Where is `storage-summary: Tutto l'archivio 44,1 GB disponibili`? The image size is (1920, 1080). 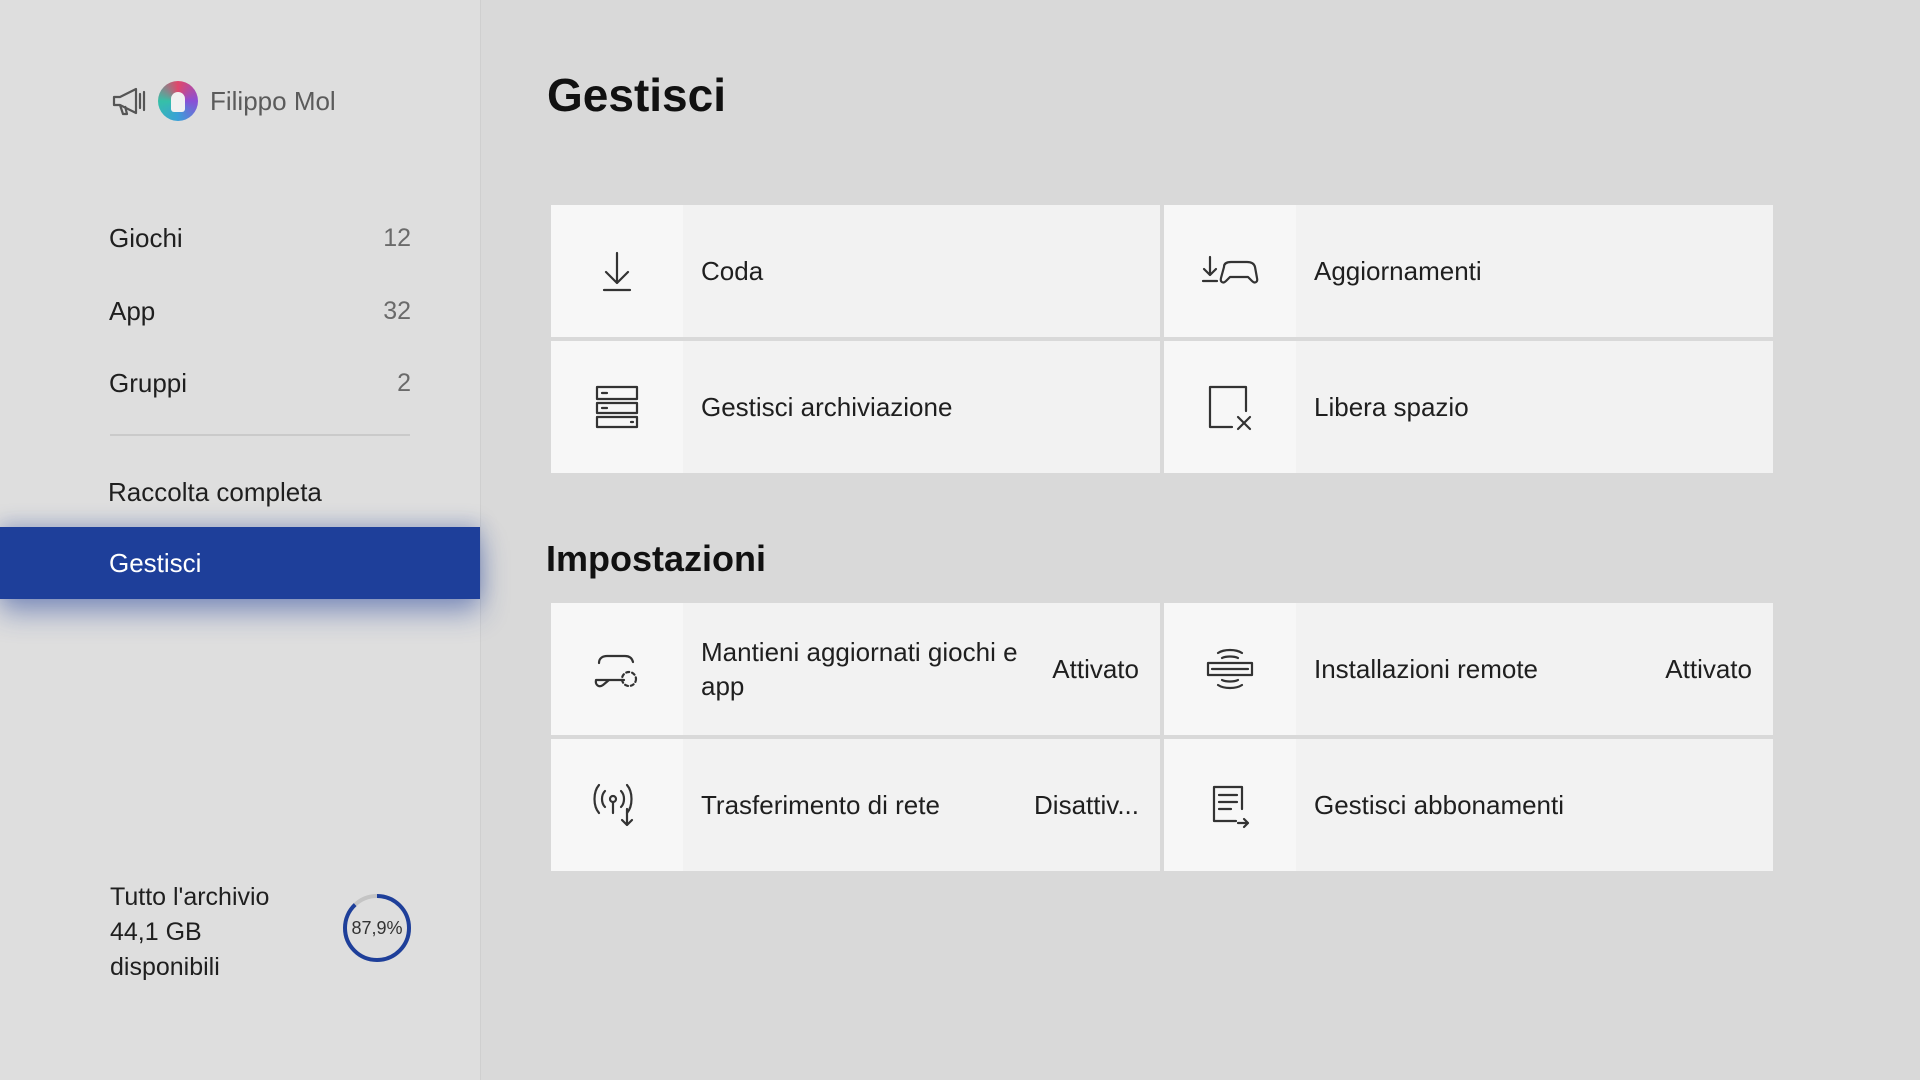 storage-summary: Tutto l'archivio 44,1 GB disponibili is located at coordinates (189, 932).